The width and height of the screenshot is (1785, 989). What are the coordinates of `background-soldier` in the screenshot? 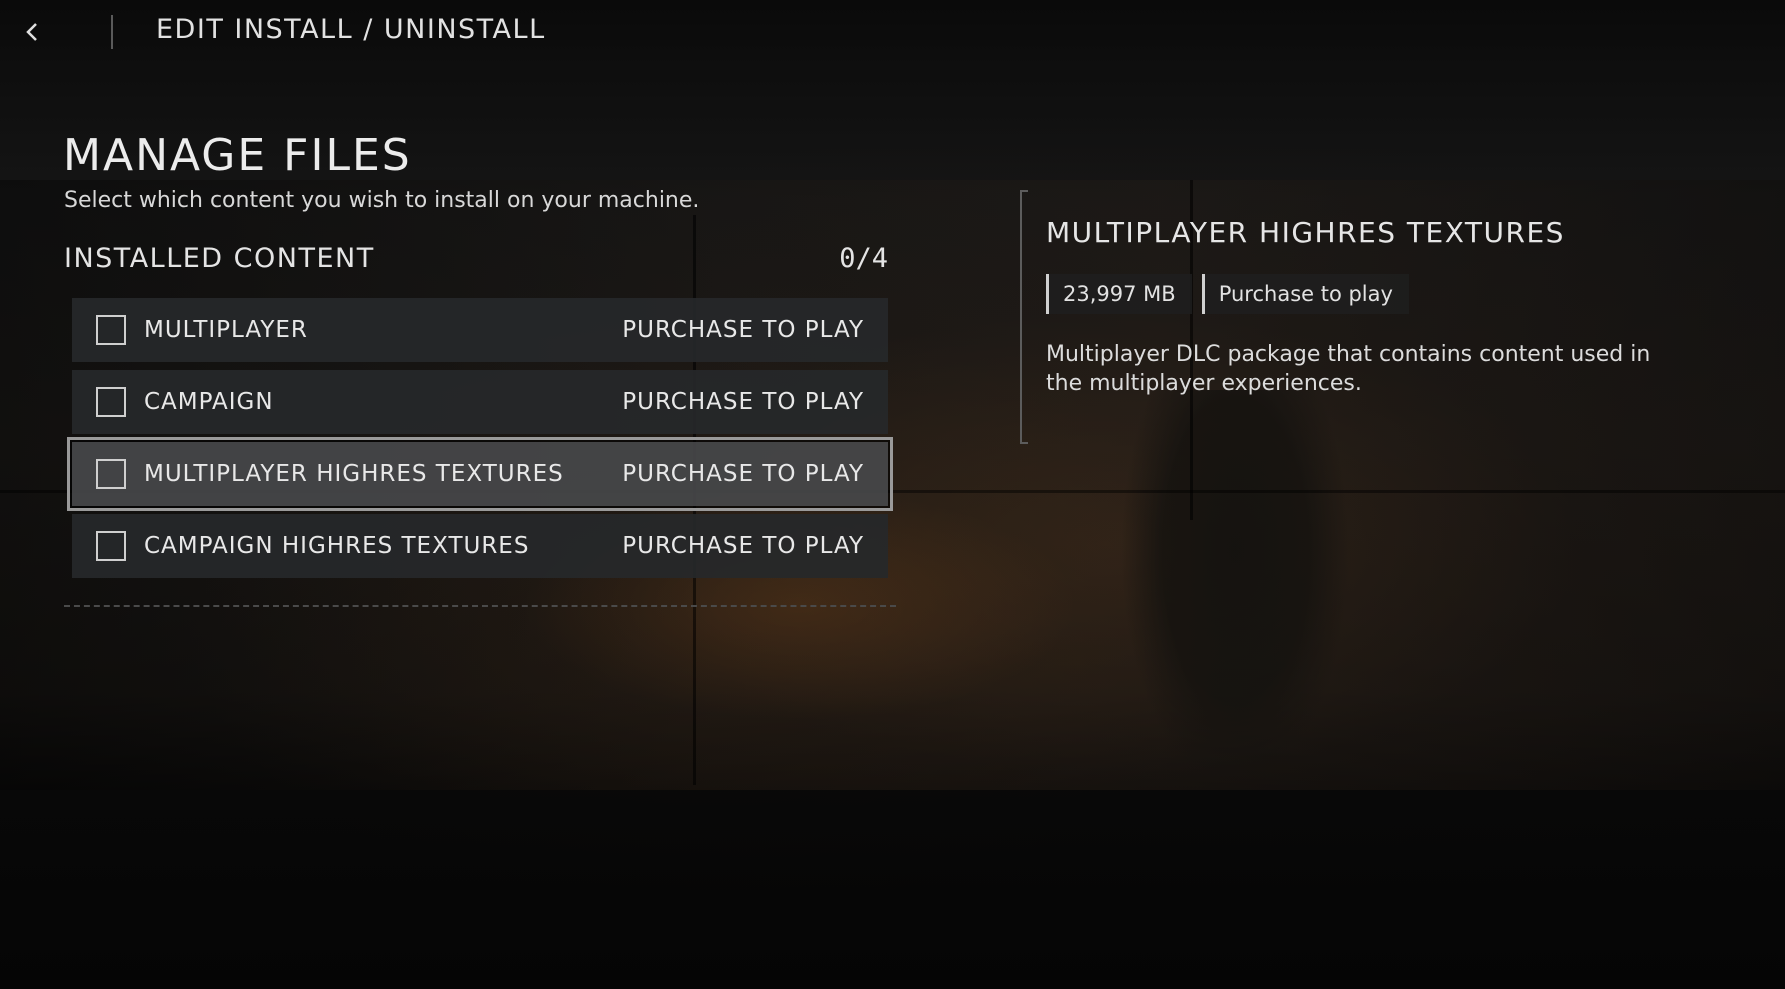 It's located at (1235, 590).